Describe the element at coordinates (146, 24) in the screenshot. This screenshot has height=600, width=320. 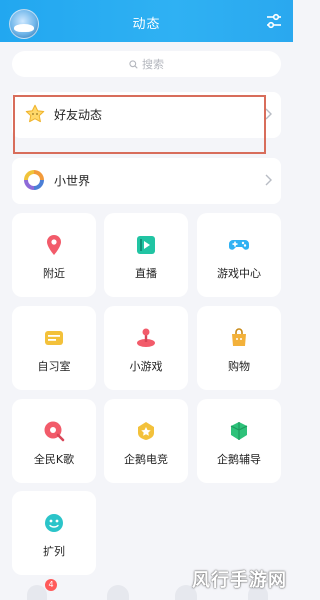
I see `page-title: 动态` at that location.